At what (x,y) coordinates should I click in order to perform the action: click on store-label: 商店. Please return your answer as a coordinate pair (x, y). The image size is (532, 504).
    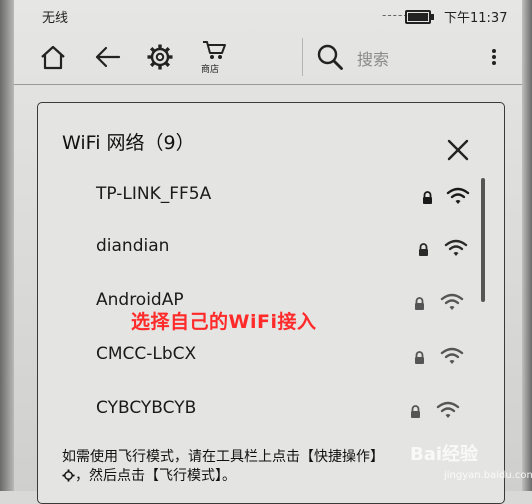
    Looking at the image, I should click on (210, 70).